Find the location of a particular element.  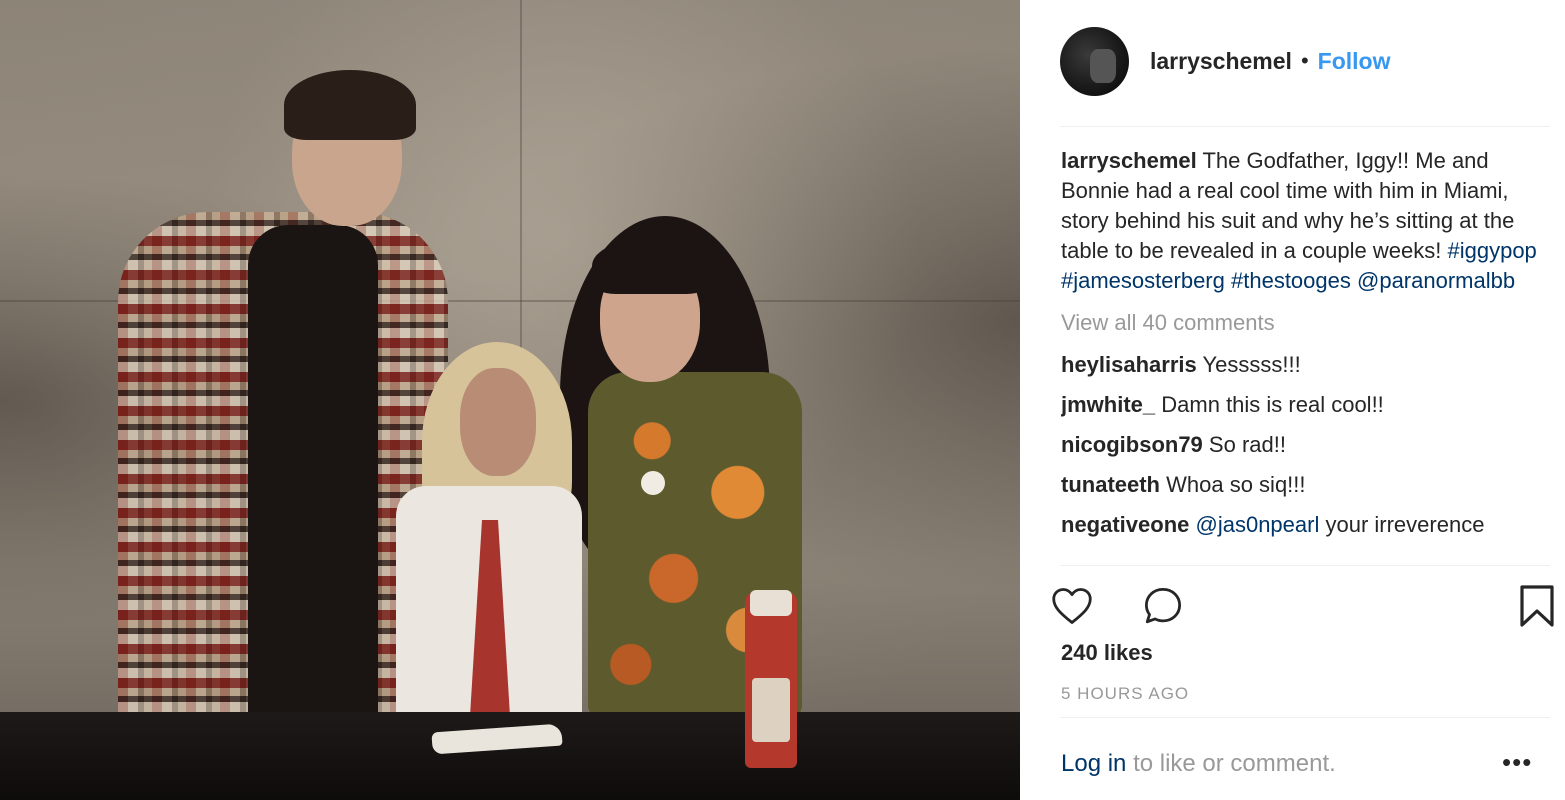

comment-button is located at coordinates (1163, 606).